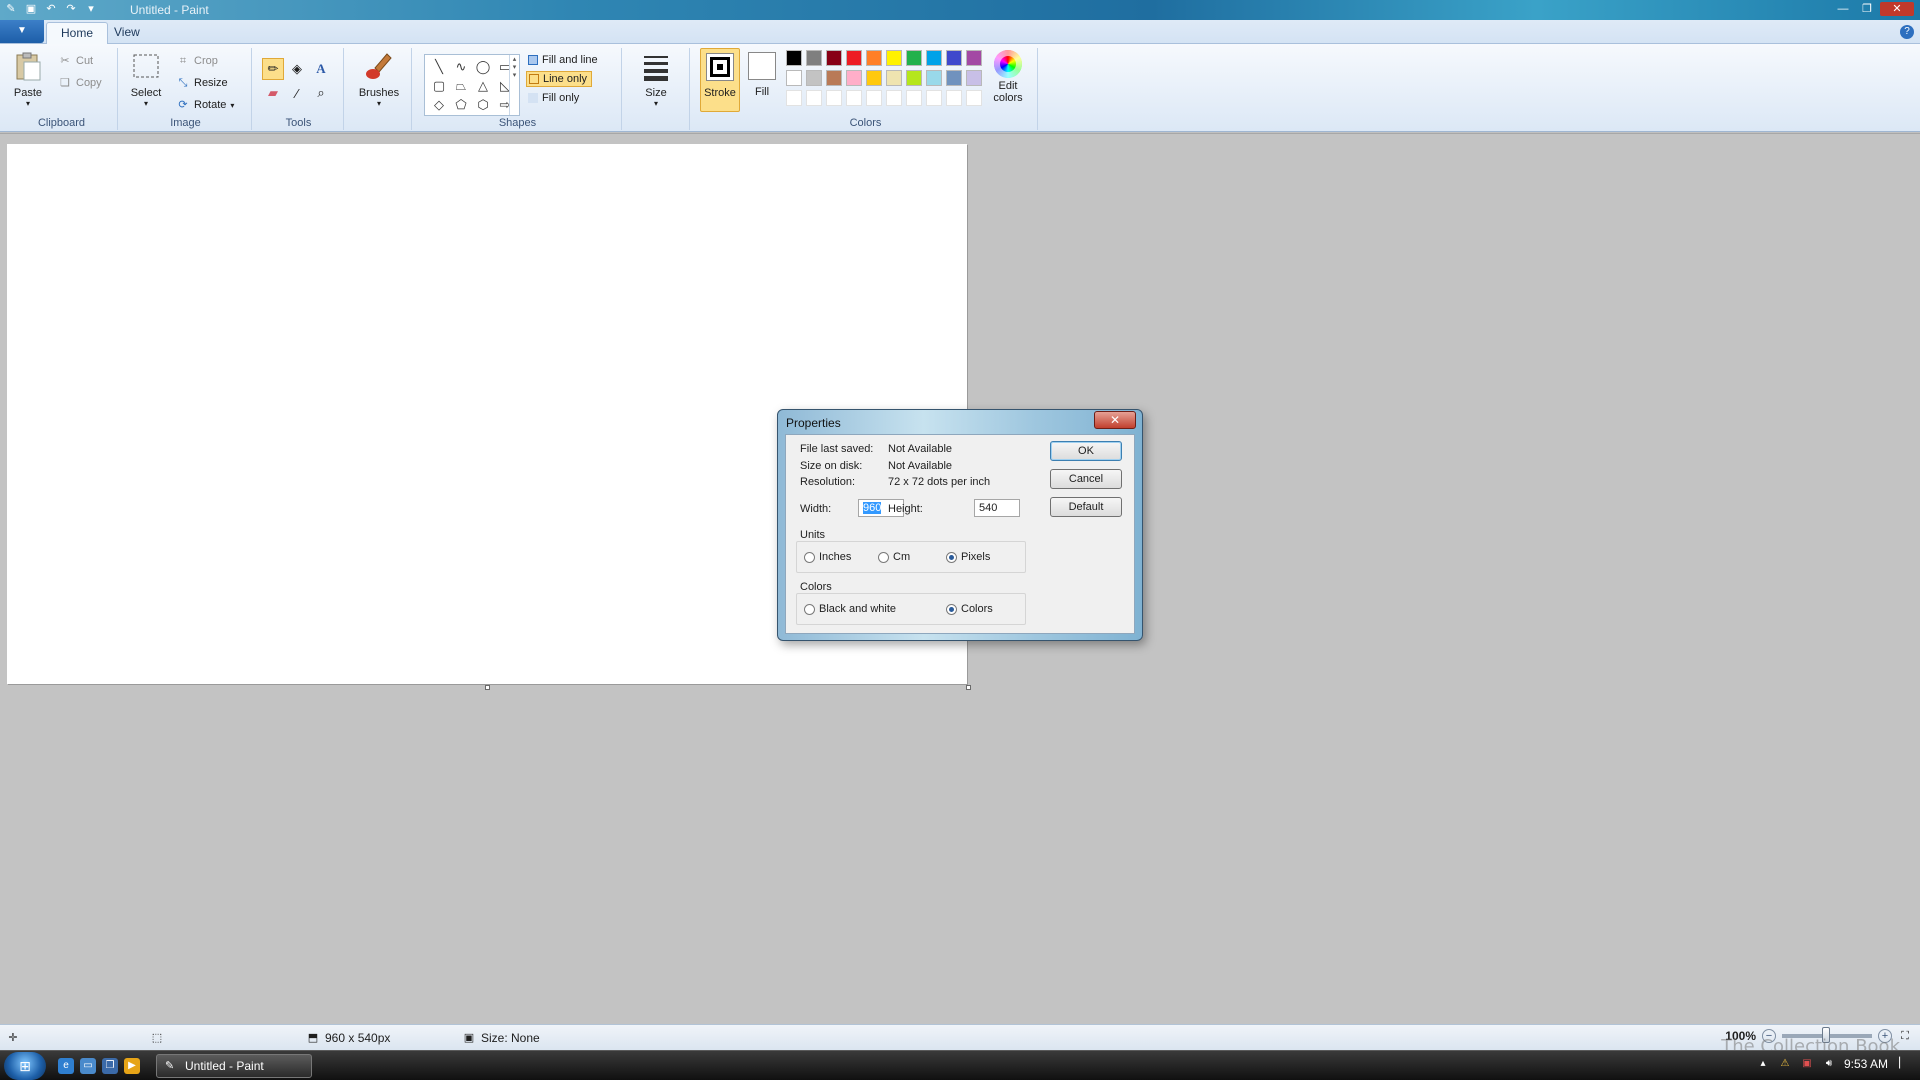 This screenshot has width=1920, height=1080. I want to click on triangle-shape-icon: △, so click(483, 86).